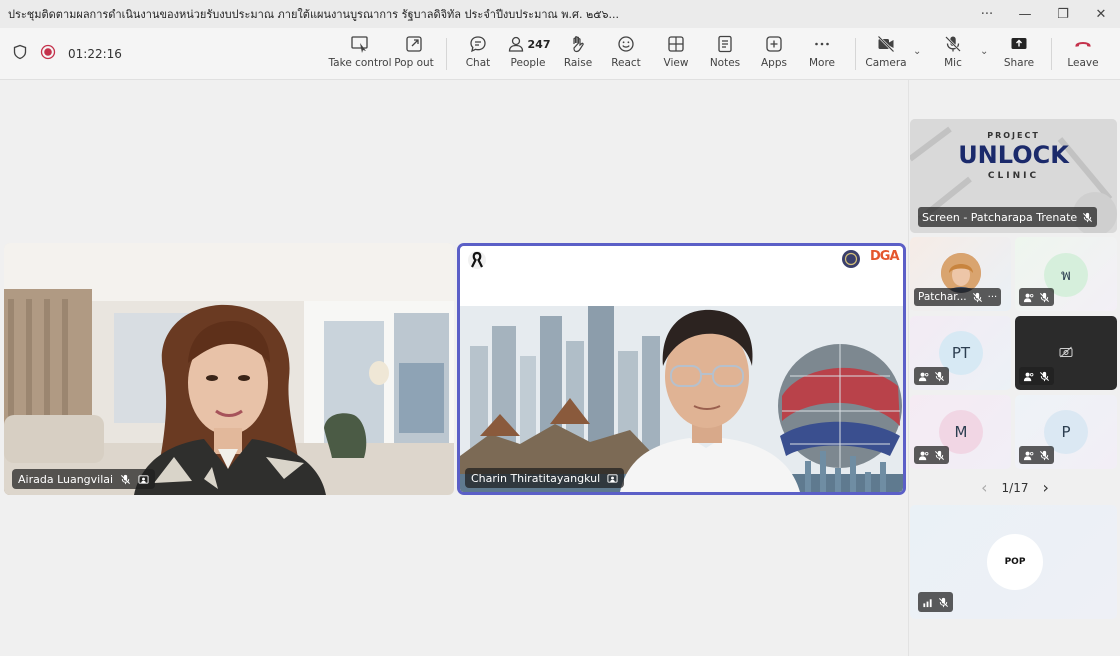 This screenshot has width=1120, height=656. What do you see at coordinates (95, 54) in the screenshot?
I see `meeting-timer: 01:22:16` at bounding box center [95, 54].